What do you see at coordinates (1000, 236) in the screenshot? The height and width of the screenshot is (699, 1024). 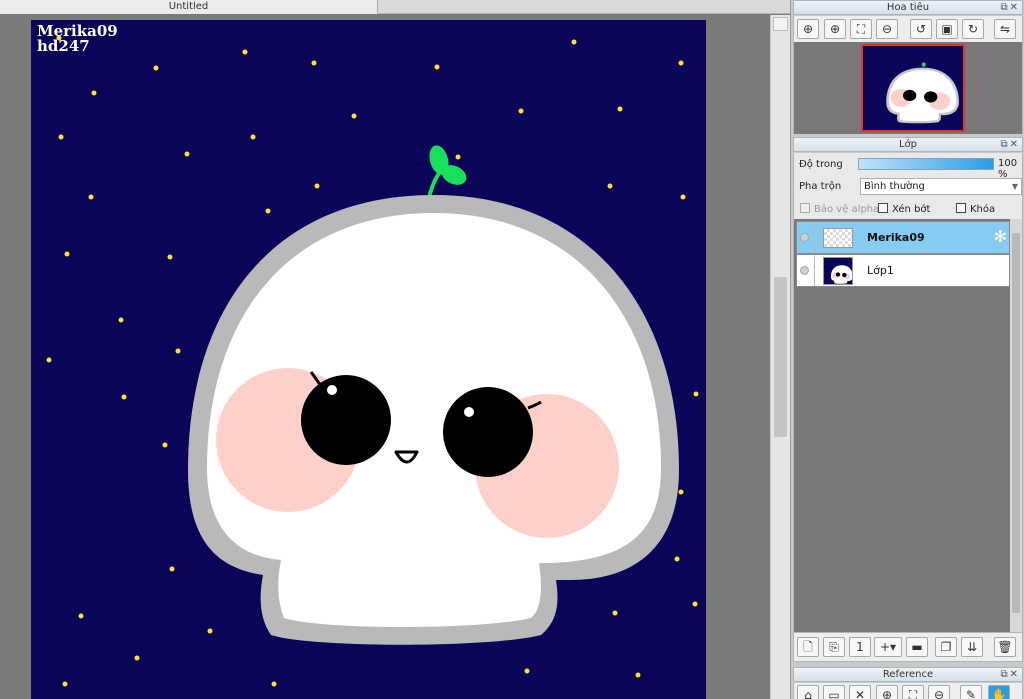 I see `gear-icon: ✻` at bounding box center [1000, 236].